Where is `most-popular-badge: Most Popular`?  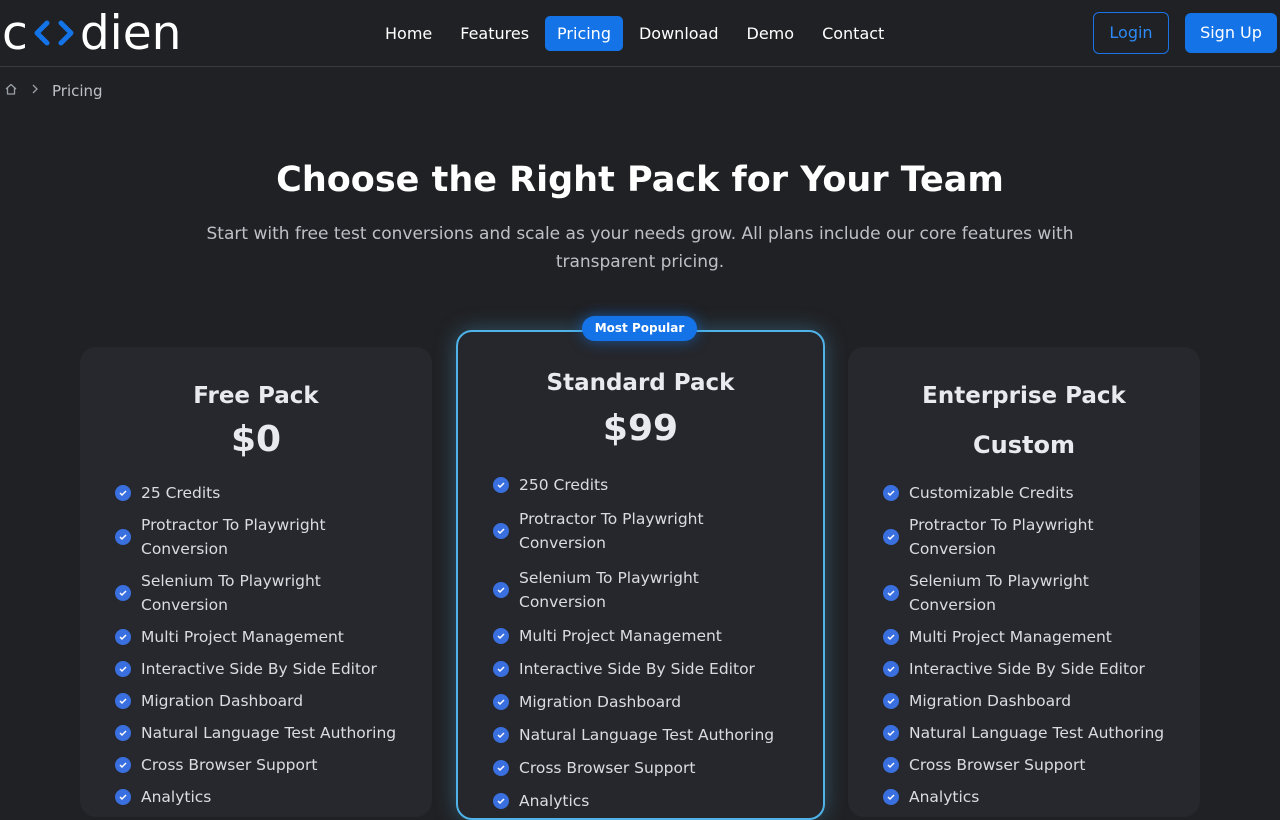
most-popular-badge: Most Popular is located at coordinates (639, 328).